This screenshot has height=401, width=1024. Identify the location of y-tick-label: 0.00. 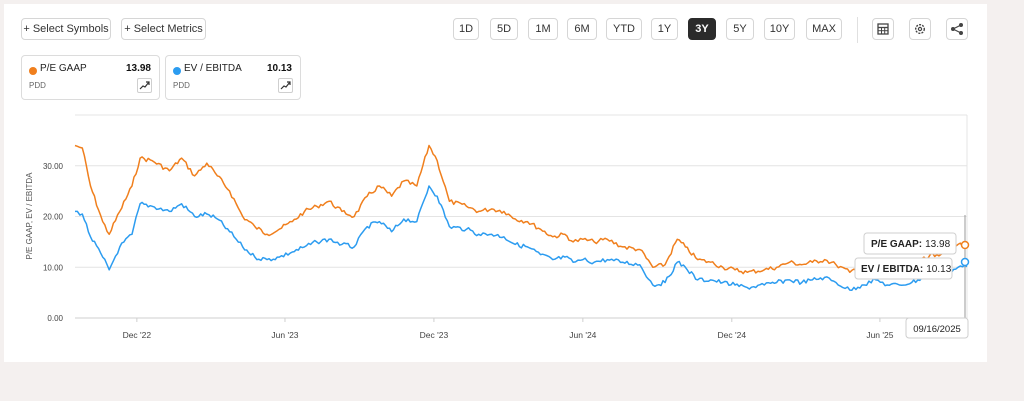
(55, 318).